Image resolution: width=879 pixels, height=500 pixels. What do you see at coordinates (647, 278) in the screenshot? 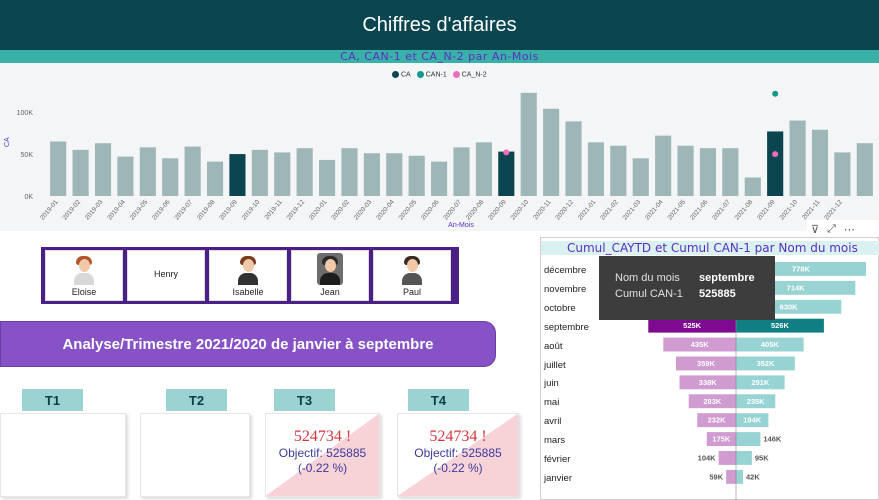
I see `tooltip-key: Nom du mois` at bounding box center [647, 278].